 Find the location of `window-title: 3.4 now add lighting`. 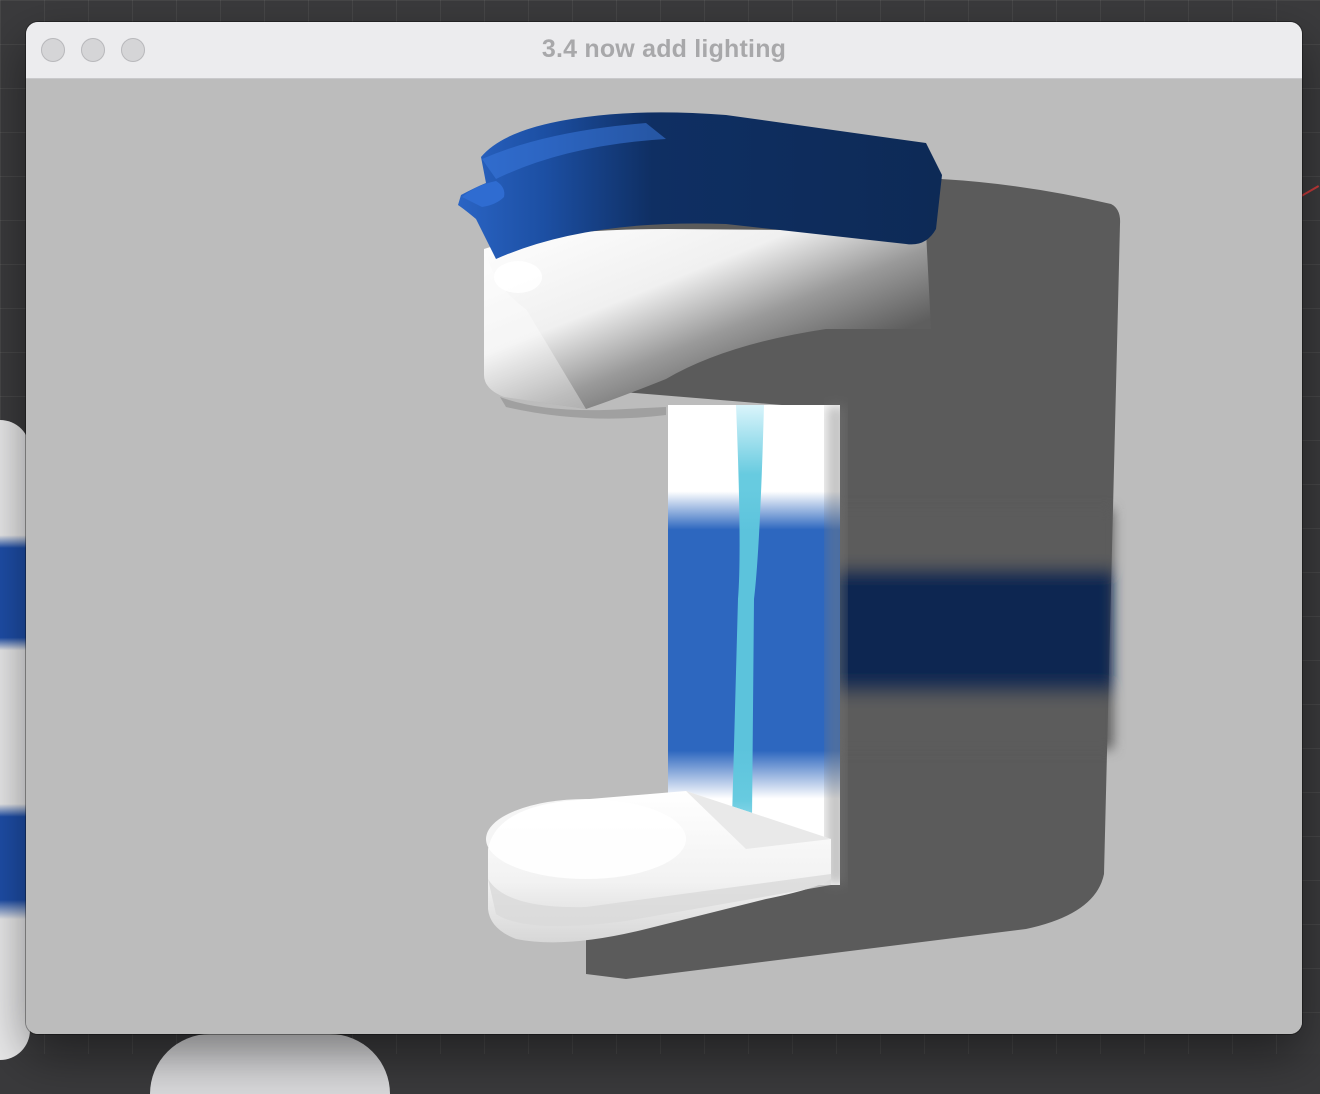

window-title: 3.4 now add lighting is located at coordinates (664, 49).